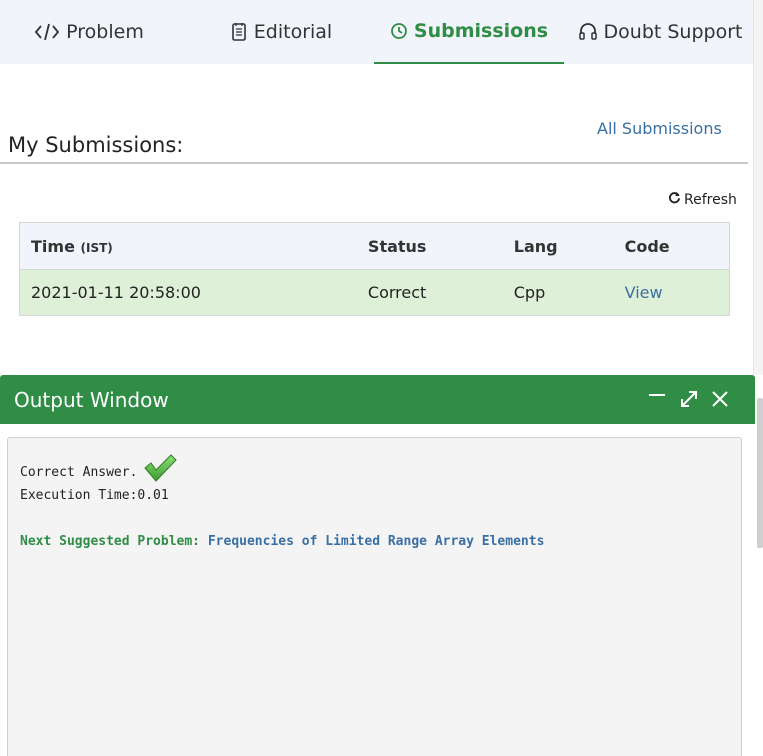  I want to click on section-divider, so click(374, 163).